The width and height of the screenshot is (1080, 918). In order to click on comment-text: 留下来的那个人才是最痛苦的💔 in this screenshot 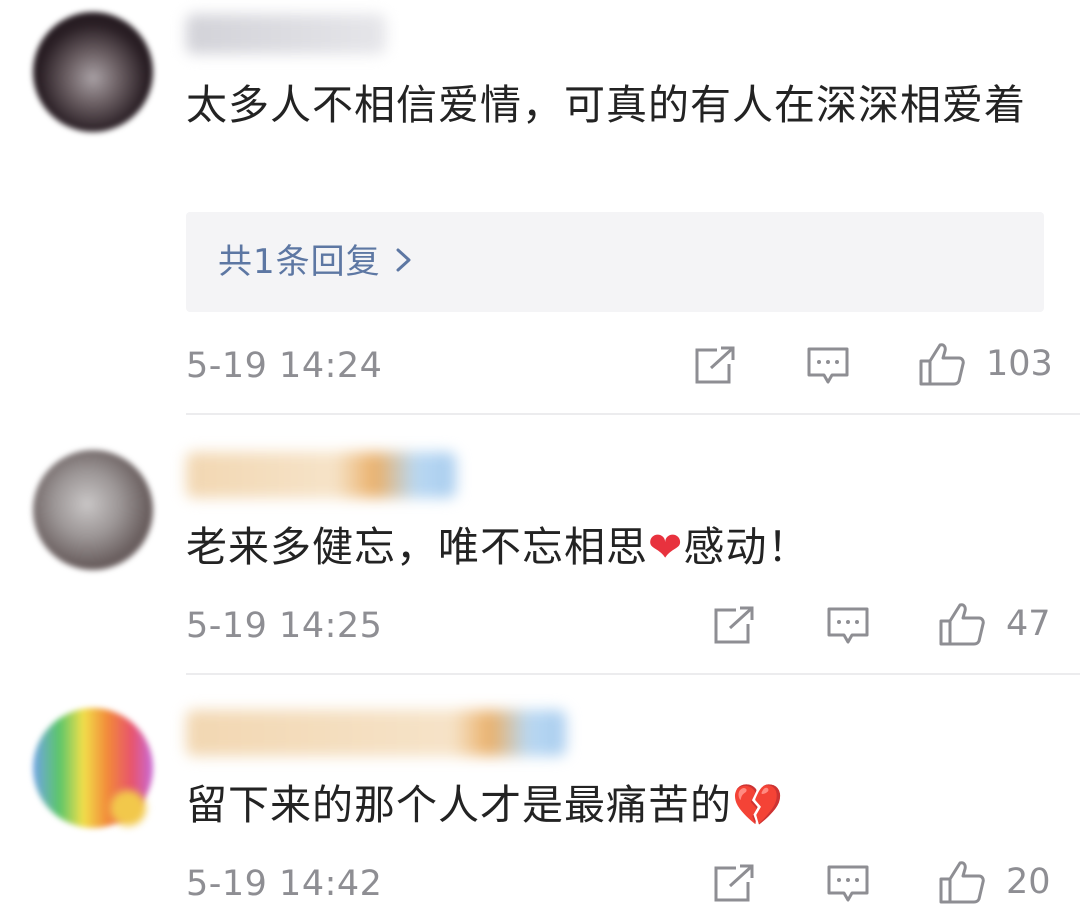, I will do `click(621, 805)`.